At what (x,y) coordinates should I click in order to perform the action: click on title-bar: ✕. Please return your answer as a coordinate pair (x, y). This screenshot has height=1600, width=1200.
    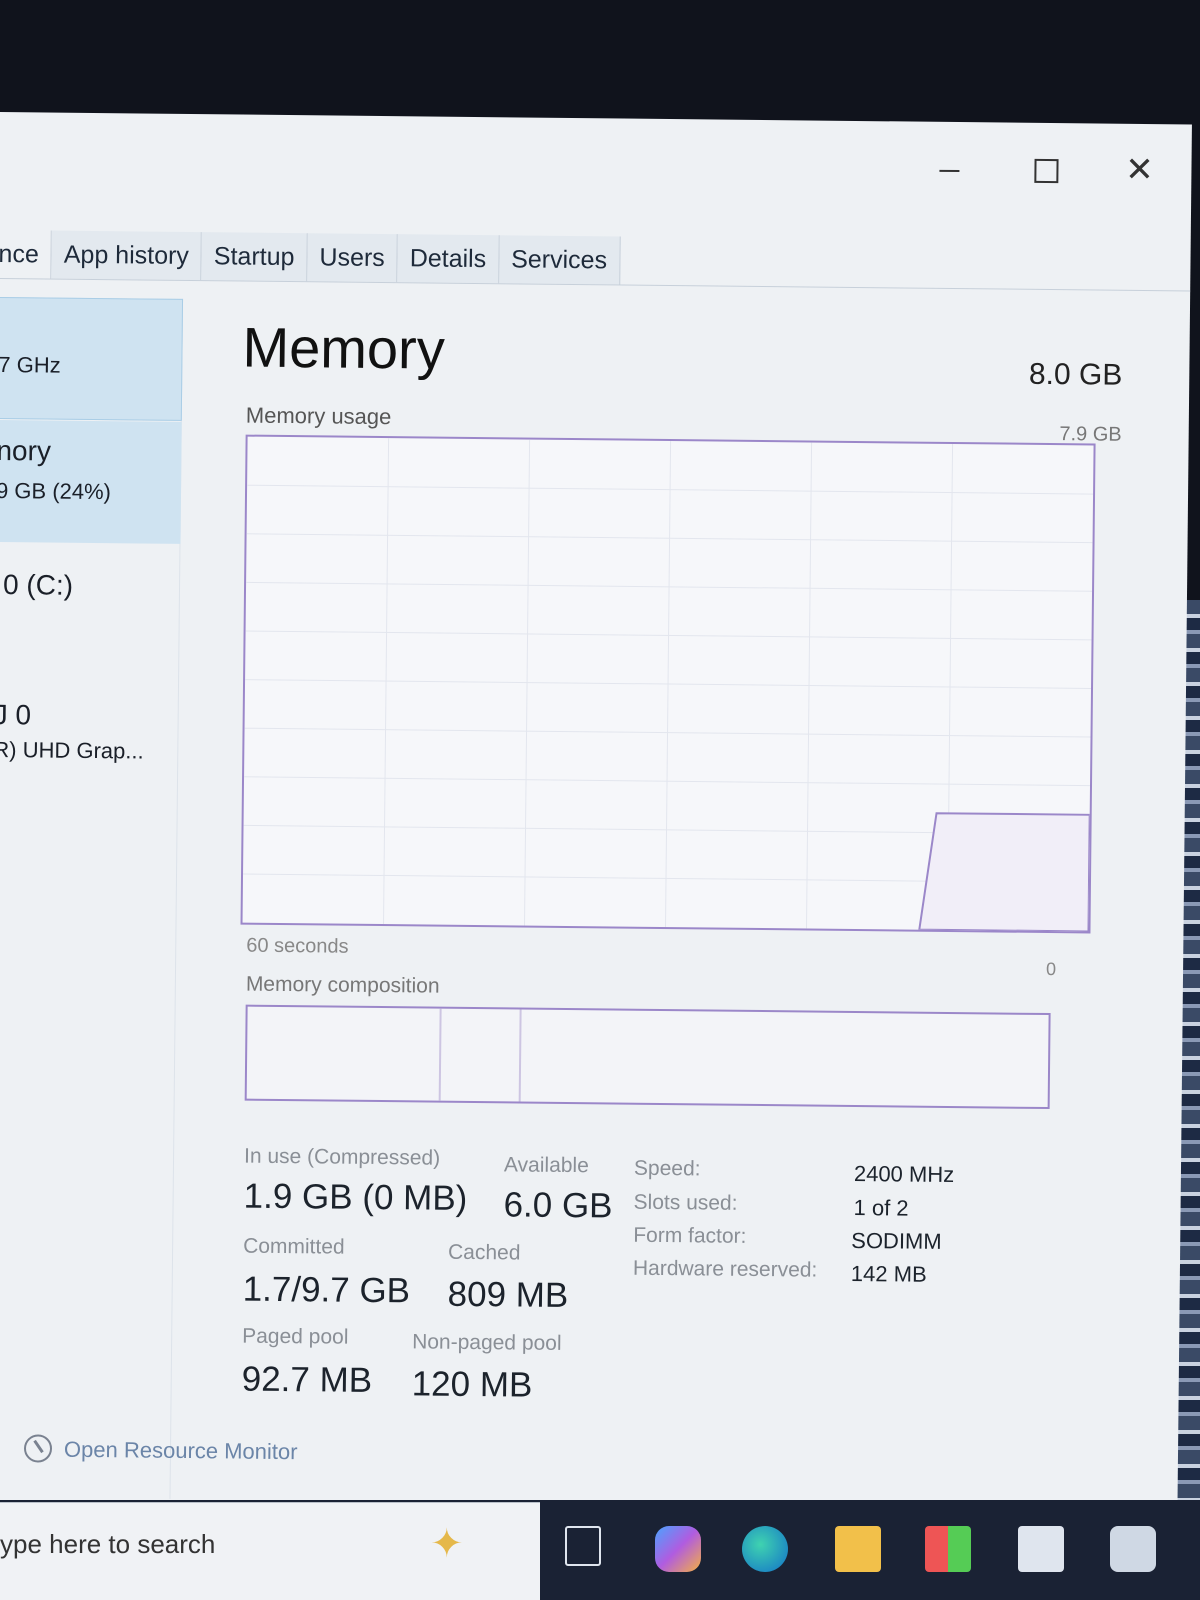
    Looking at the image, I should click on (596, 163).